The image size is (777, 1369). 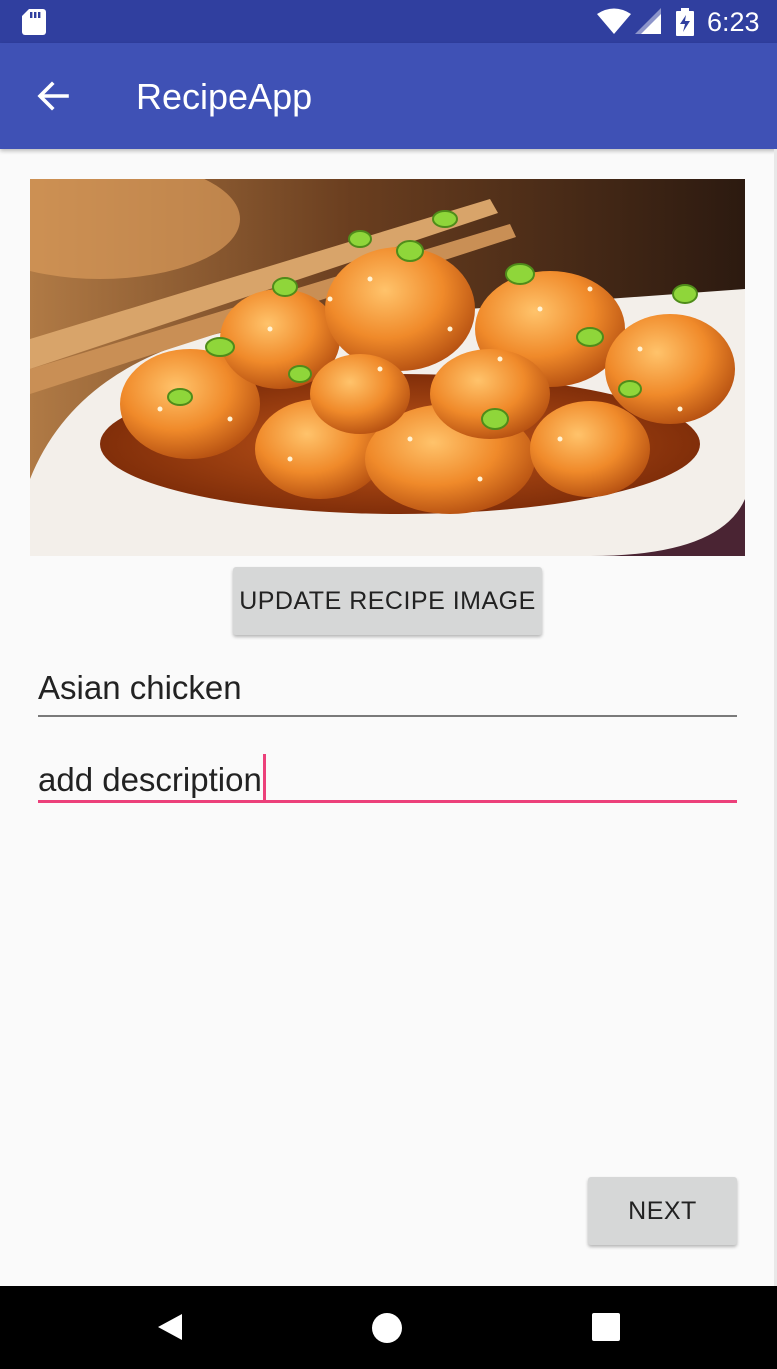 What do you see at coordinates (170, 1327) in the screenshot?
I see `nav-back-icon` at bounding box center [170, 1327].